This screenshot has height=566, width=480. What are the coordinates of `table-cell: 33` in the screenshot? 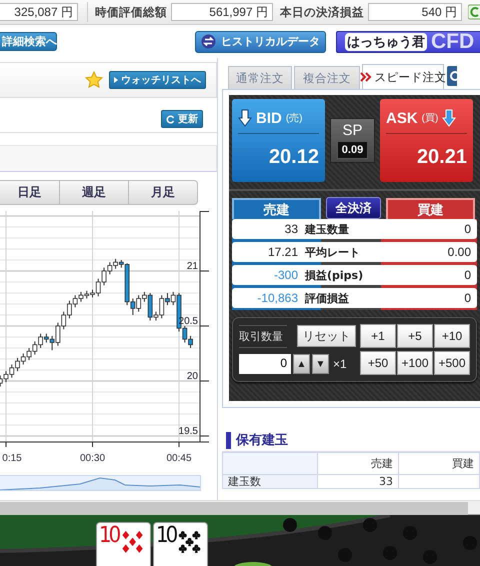 It's located at (358, 481).